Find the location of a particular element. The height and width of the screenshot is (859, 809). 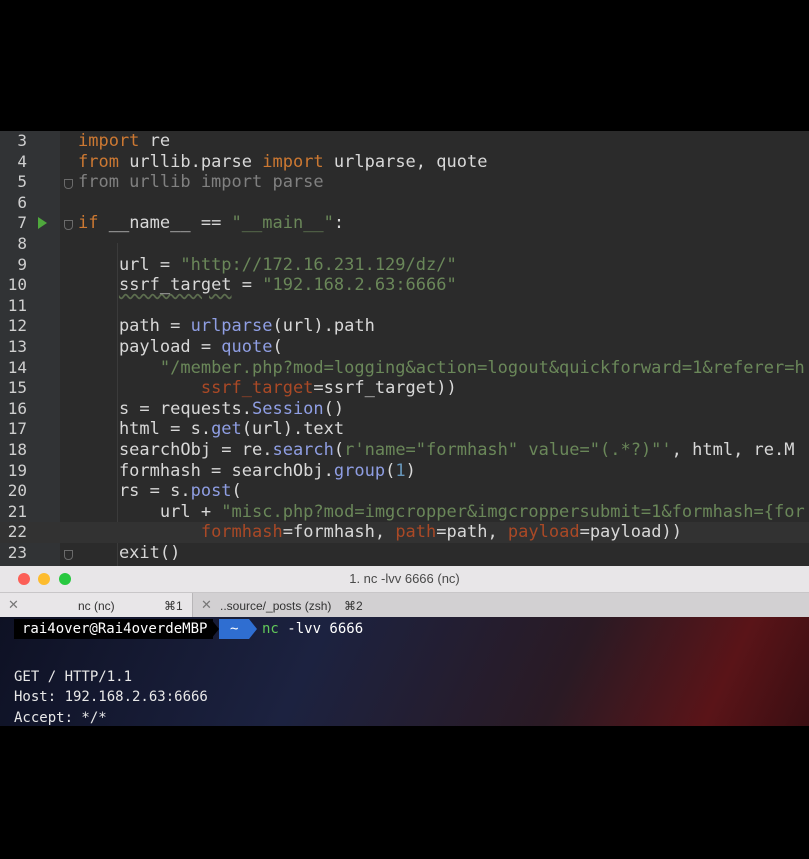

code-line: 5 from urllib import parse is located at coordinates (404, 182).